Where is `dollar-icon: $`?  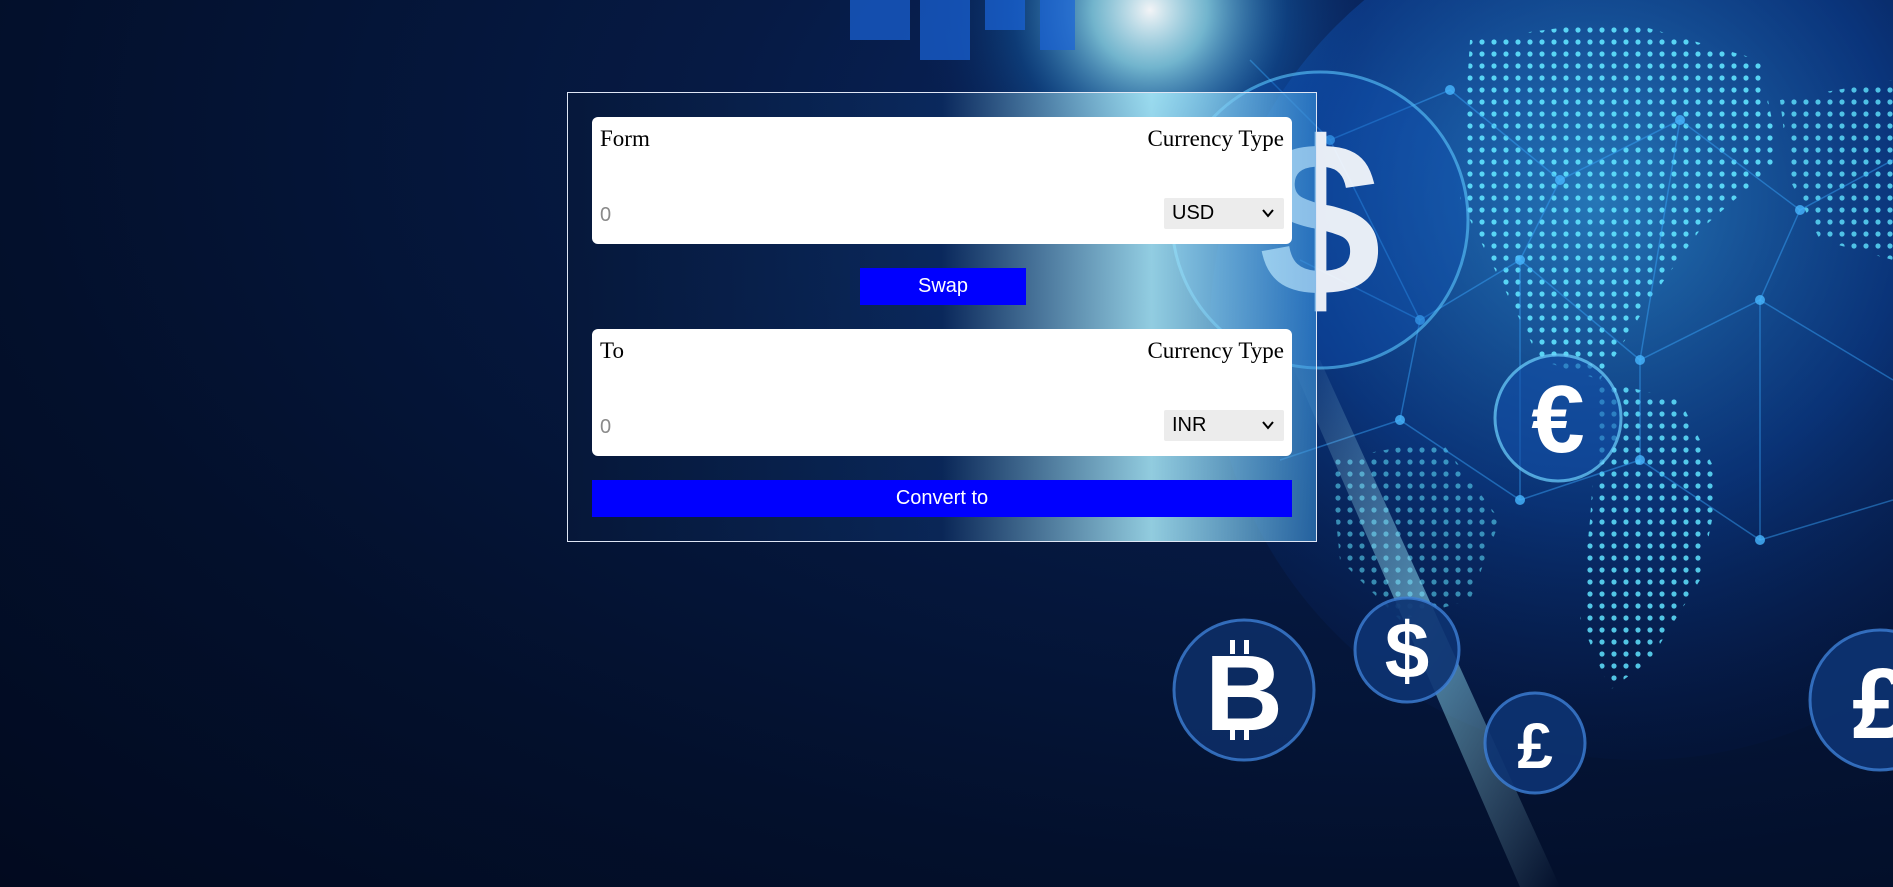 dollar-icon: $ is located at coordinates (1407, 650).